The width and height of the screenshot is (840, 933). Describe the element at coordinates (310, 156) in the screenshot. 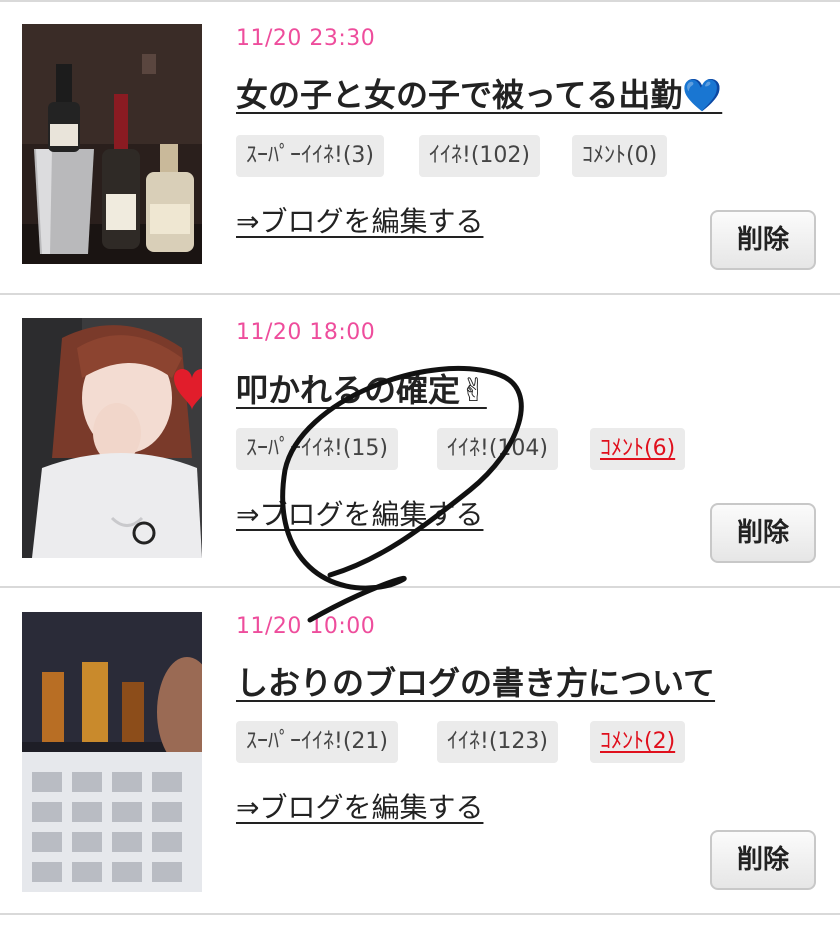

I see `super-like-count: ｽｰﾊﾟｰｲｲﾈ!(3)` at that location.